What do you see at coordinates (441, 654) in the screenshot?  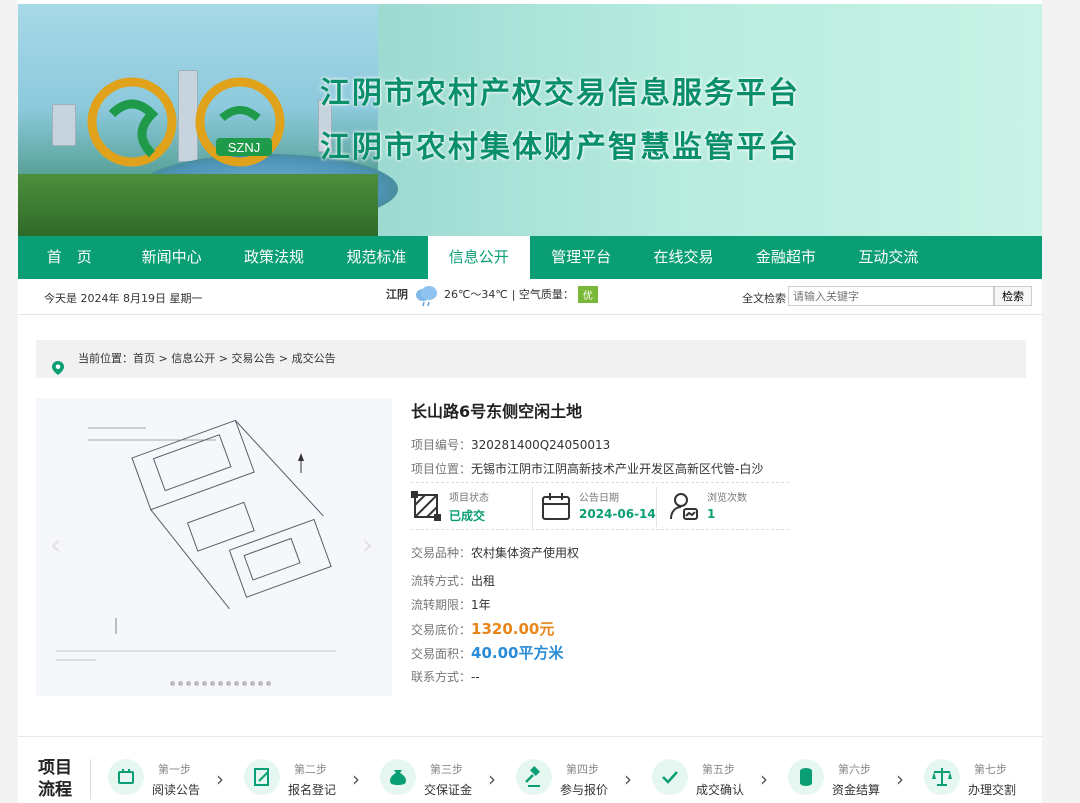 I see `area-label: 交易面积：` at bounding box center [441, 654].